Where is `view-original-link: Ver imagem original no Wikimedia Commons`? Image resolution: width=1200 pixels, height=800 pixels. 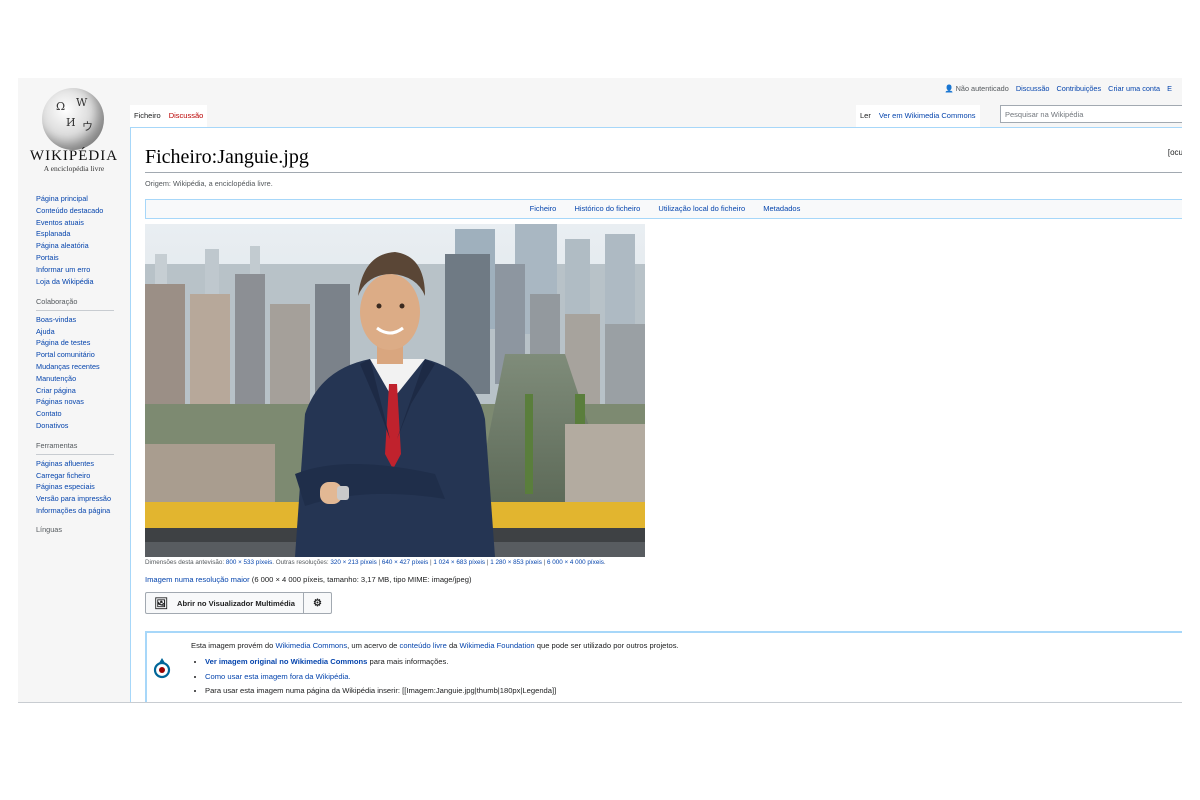
view-original-link: Ver imagem original no Wikimedia Commons is located at coordinates (286, 661).